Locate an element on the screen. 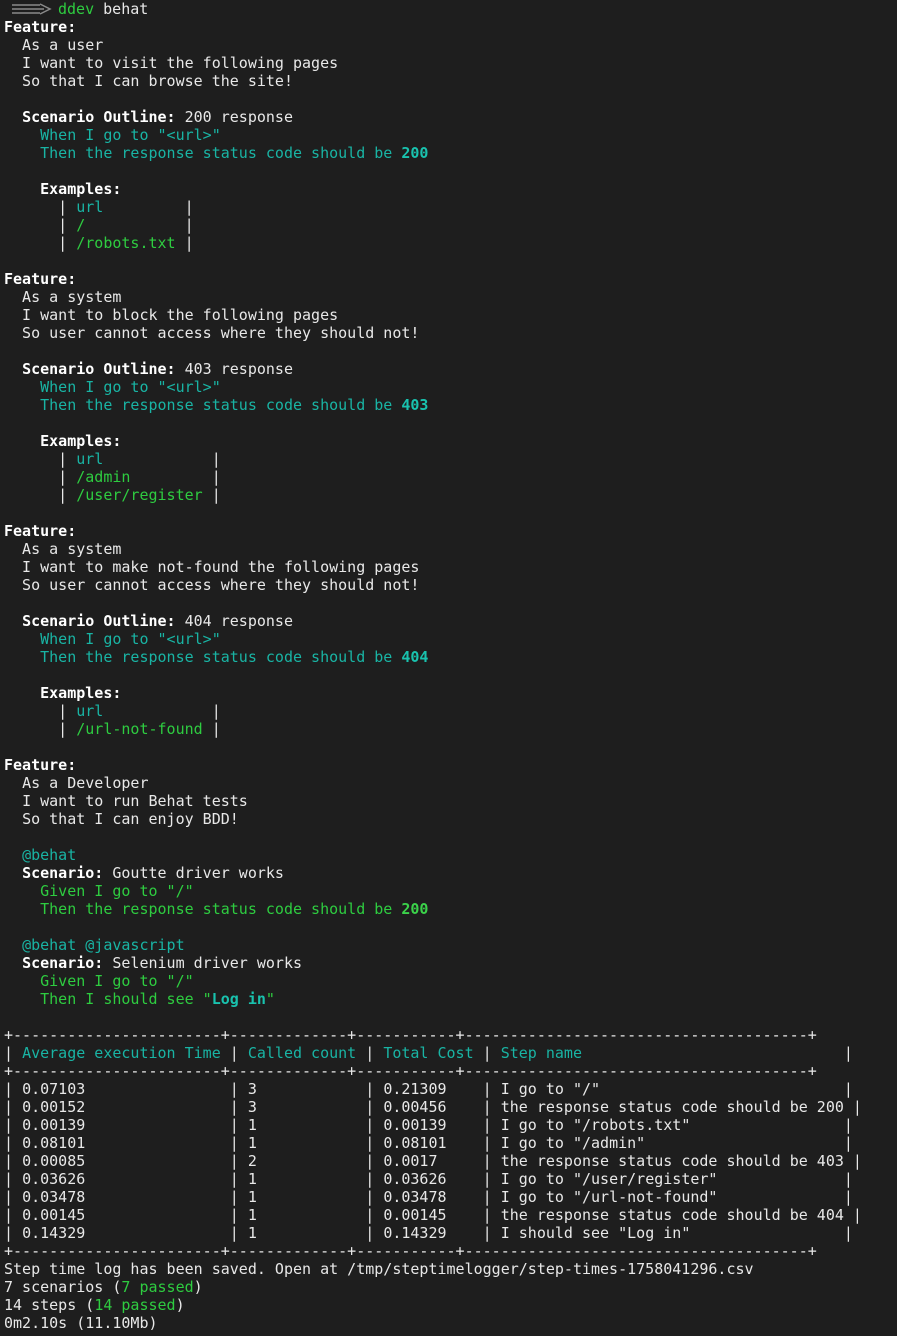  scenario-heading: Scenario Outline: 403 response is located at coordinates (157, 369).